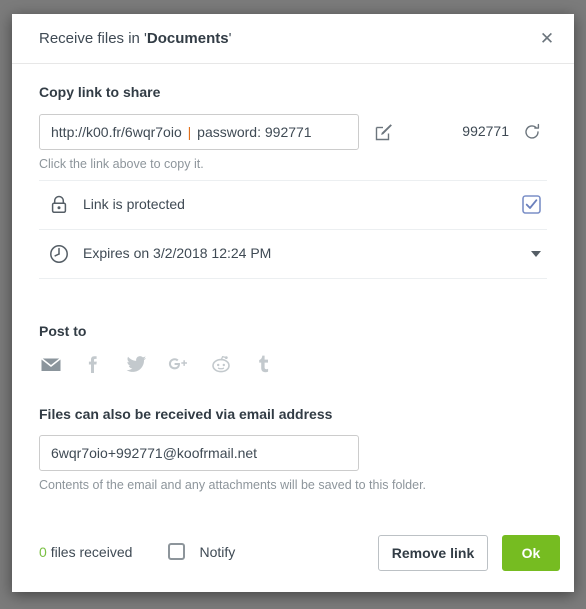  I want to click on link-protected-checkbox, so click(531, 204).